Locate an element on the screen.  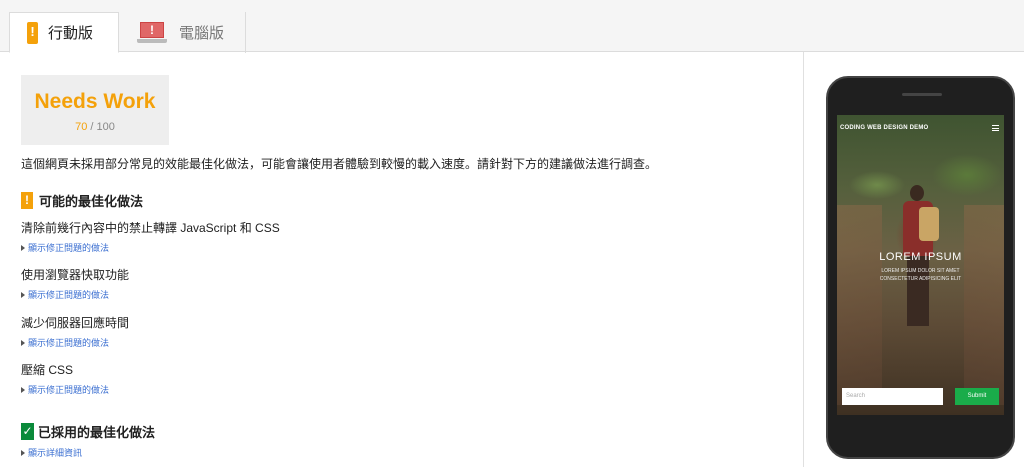
rule-title: 清除前幾行內容中的禁止轉譯 JavaScript 和 CSS is located at coordinates (150, 228).